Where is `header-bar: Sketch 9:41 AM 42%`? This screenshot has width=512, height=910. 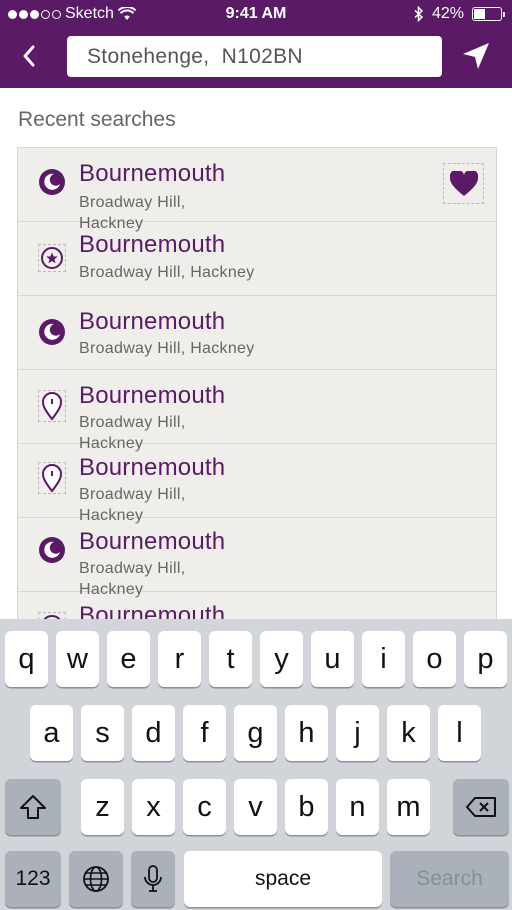 header-bar: Sketch 9:41 AM 42% is located at coordinates (256, 44).